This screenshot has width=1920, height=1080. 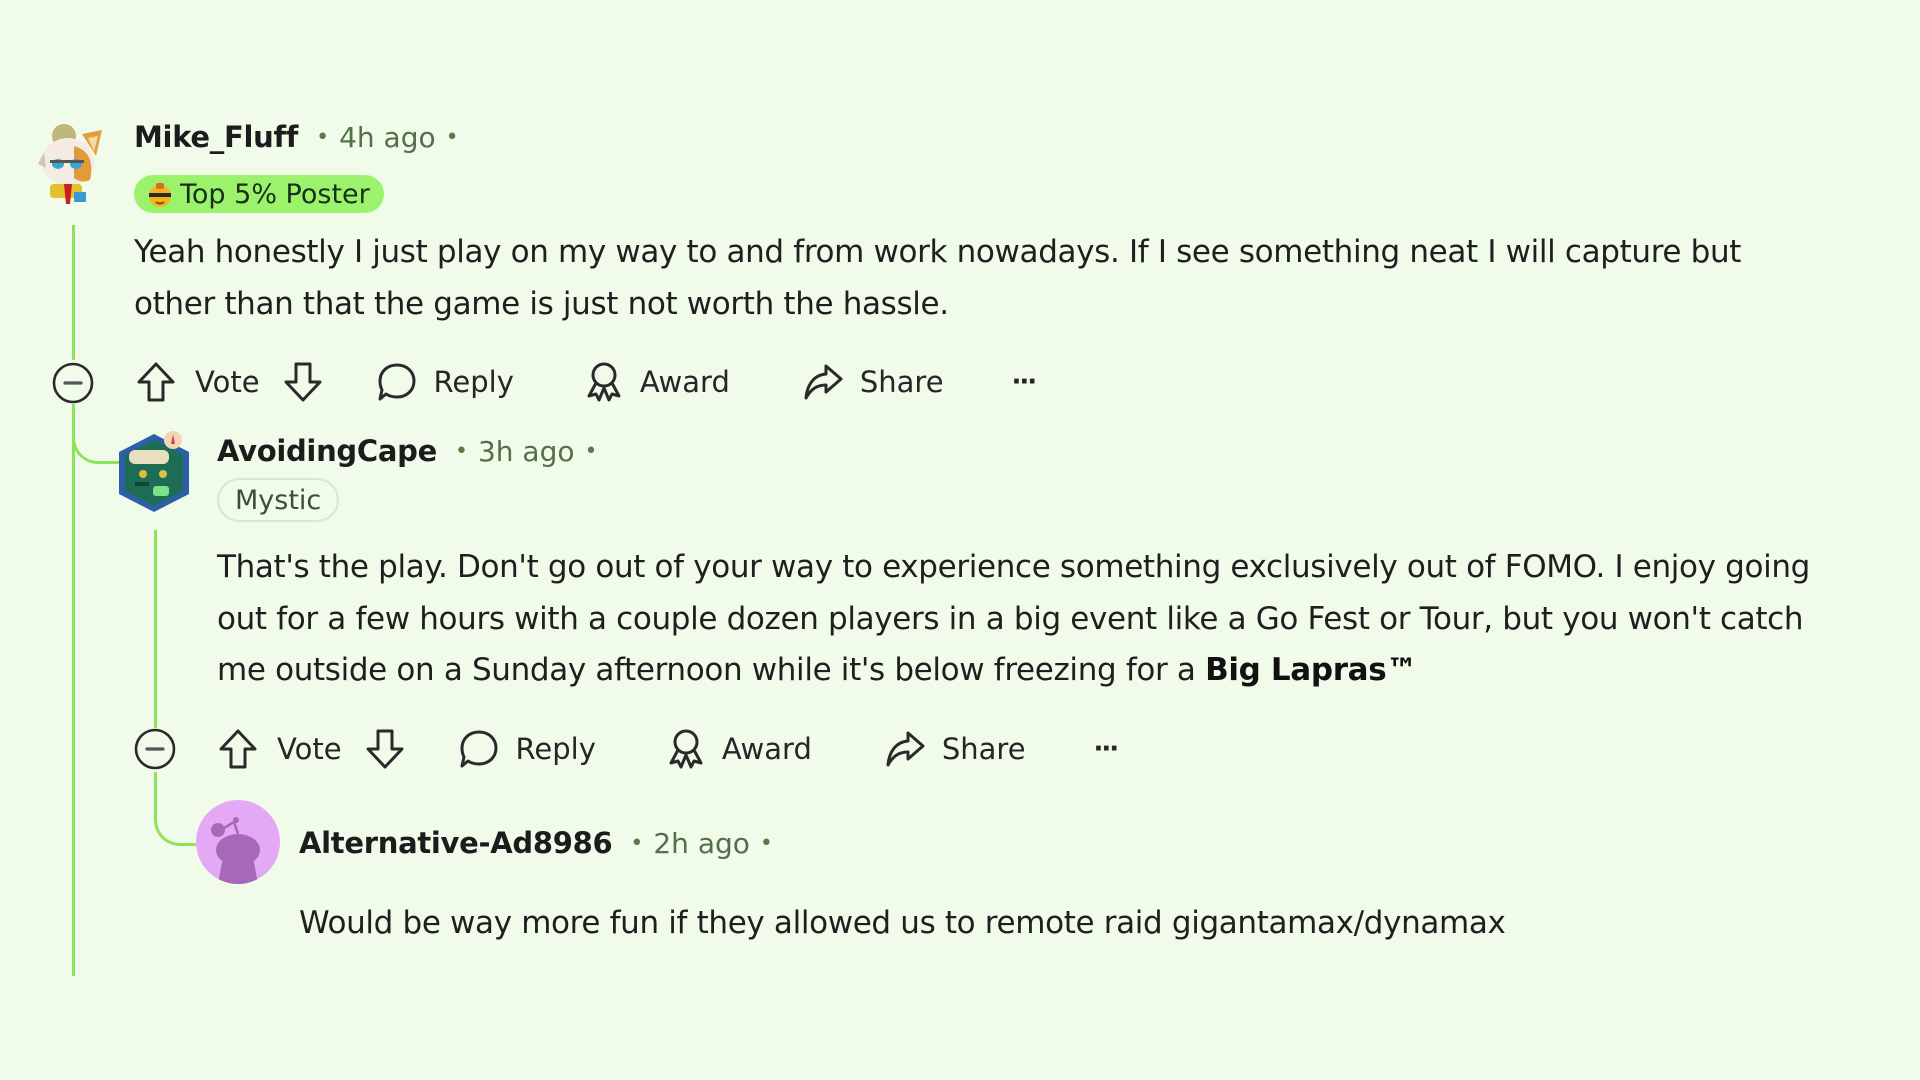 What do you see at coordinates (235, 850) in the screenshot?
I see `default-snoo-avatar-icon` at bounding box center [235, 850].